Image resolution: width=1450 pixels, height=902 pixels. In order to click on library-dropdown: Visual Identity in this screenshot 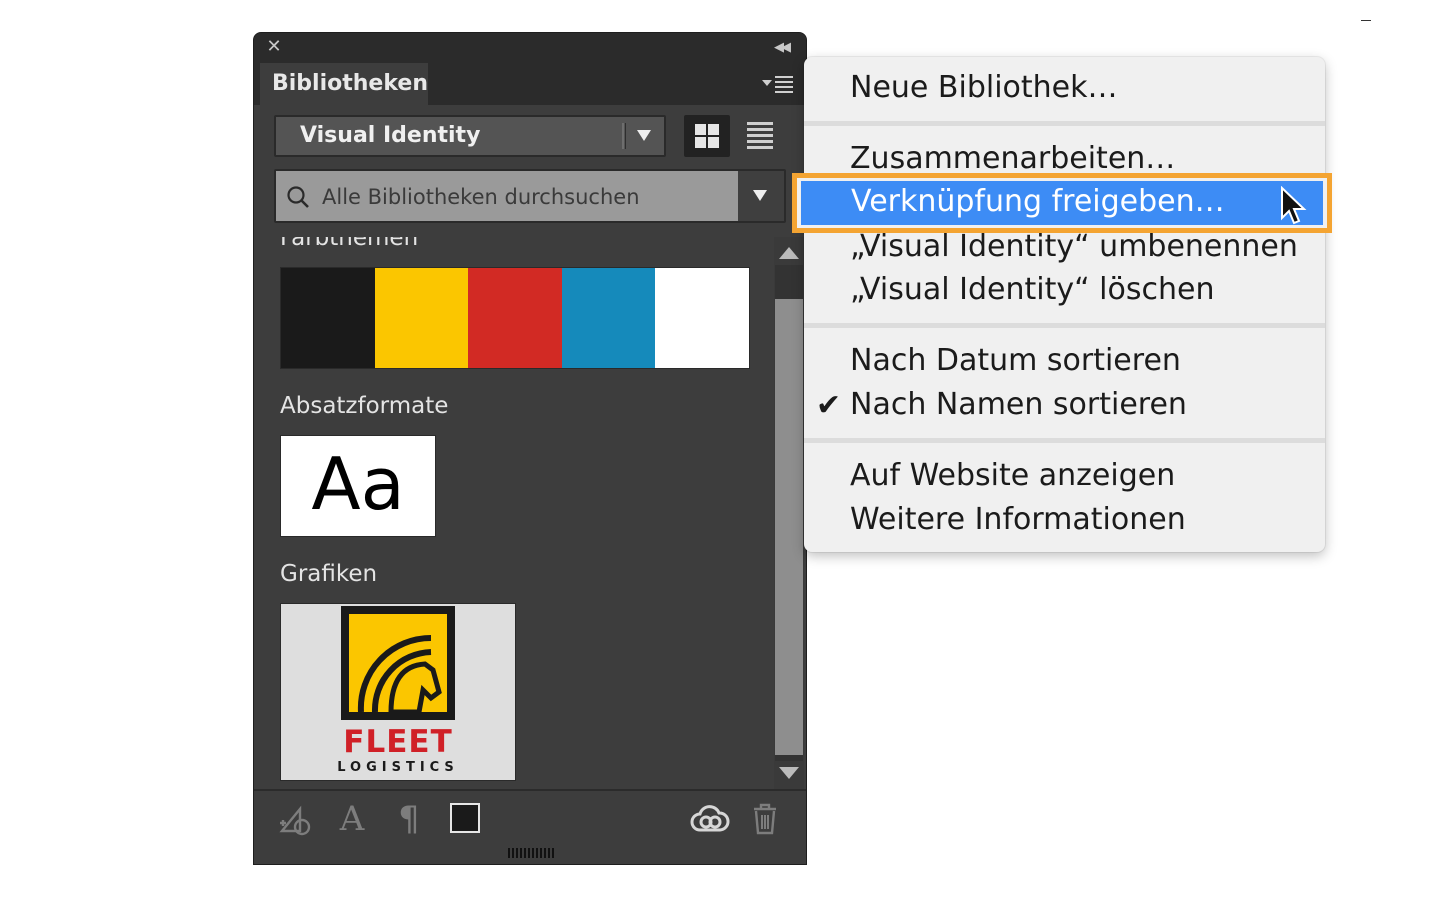, I will do `click(470, 136)`.